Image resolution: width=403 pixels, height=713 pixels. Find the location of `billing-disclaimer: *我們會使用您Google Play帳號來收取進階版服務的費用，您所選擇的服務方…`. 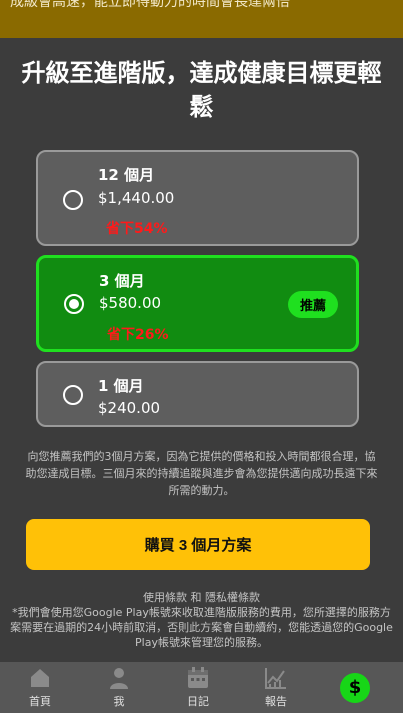

billing-disclaimer: *我們會使用您Google Play帳號來收取進階版服務的費用，您所選擇的服務方… is located at coordinates (201, 627).